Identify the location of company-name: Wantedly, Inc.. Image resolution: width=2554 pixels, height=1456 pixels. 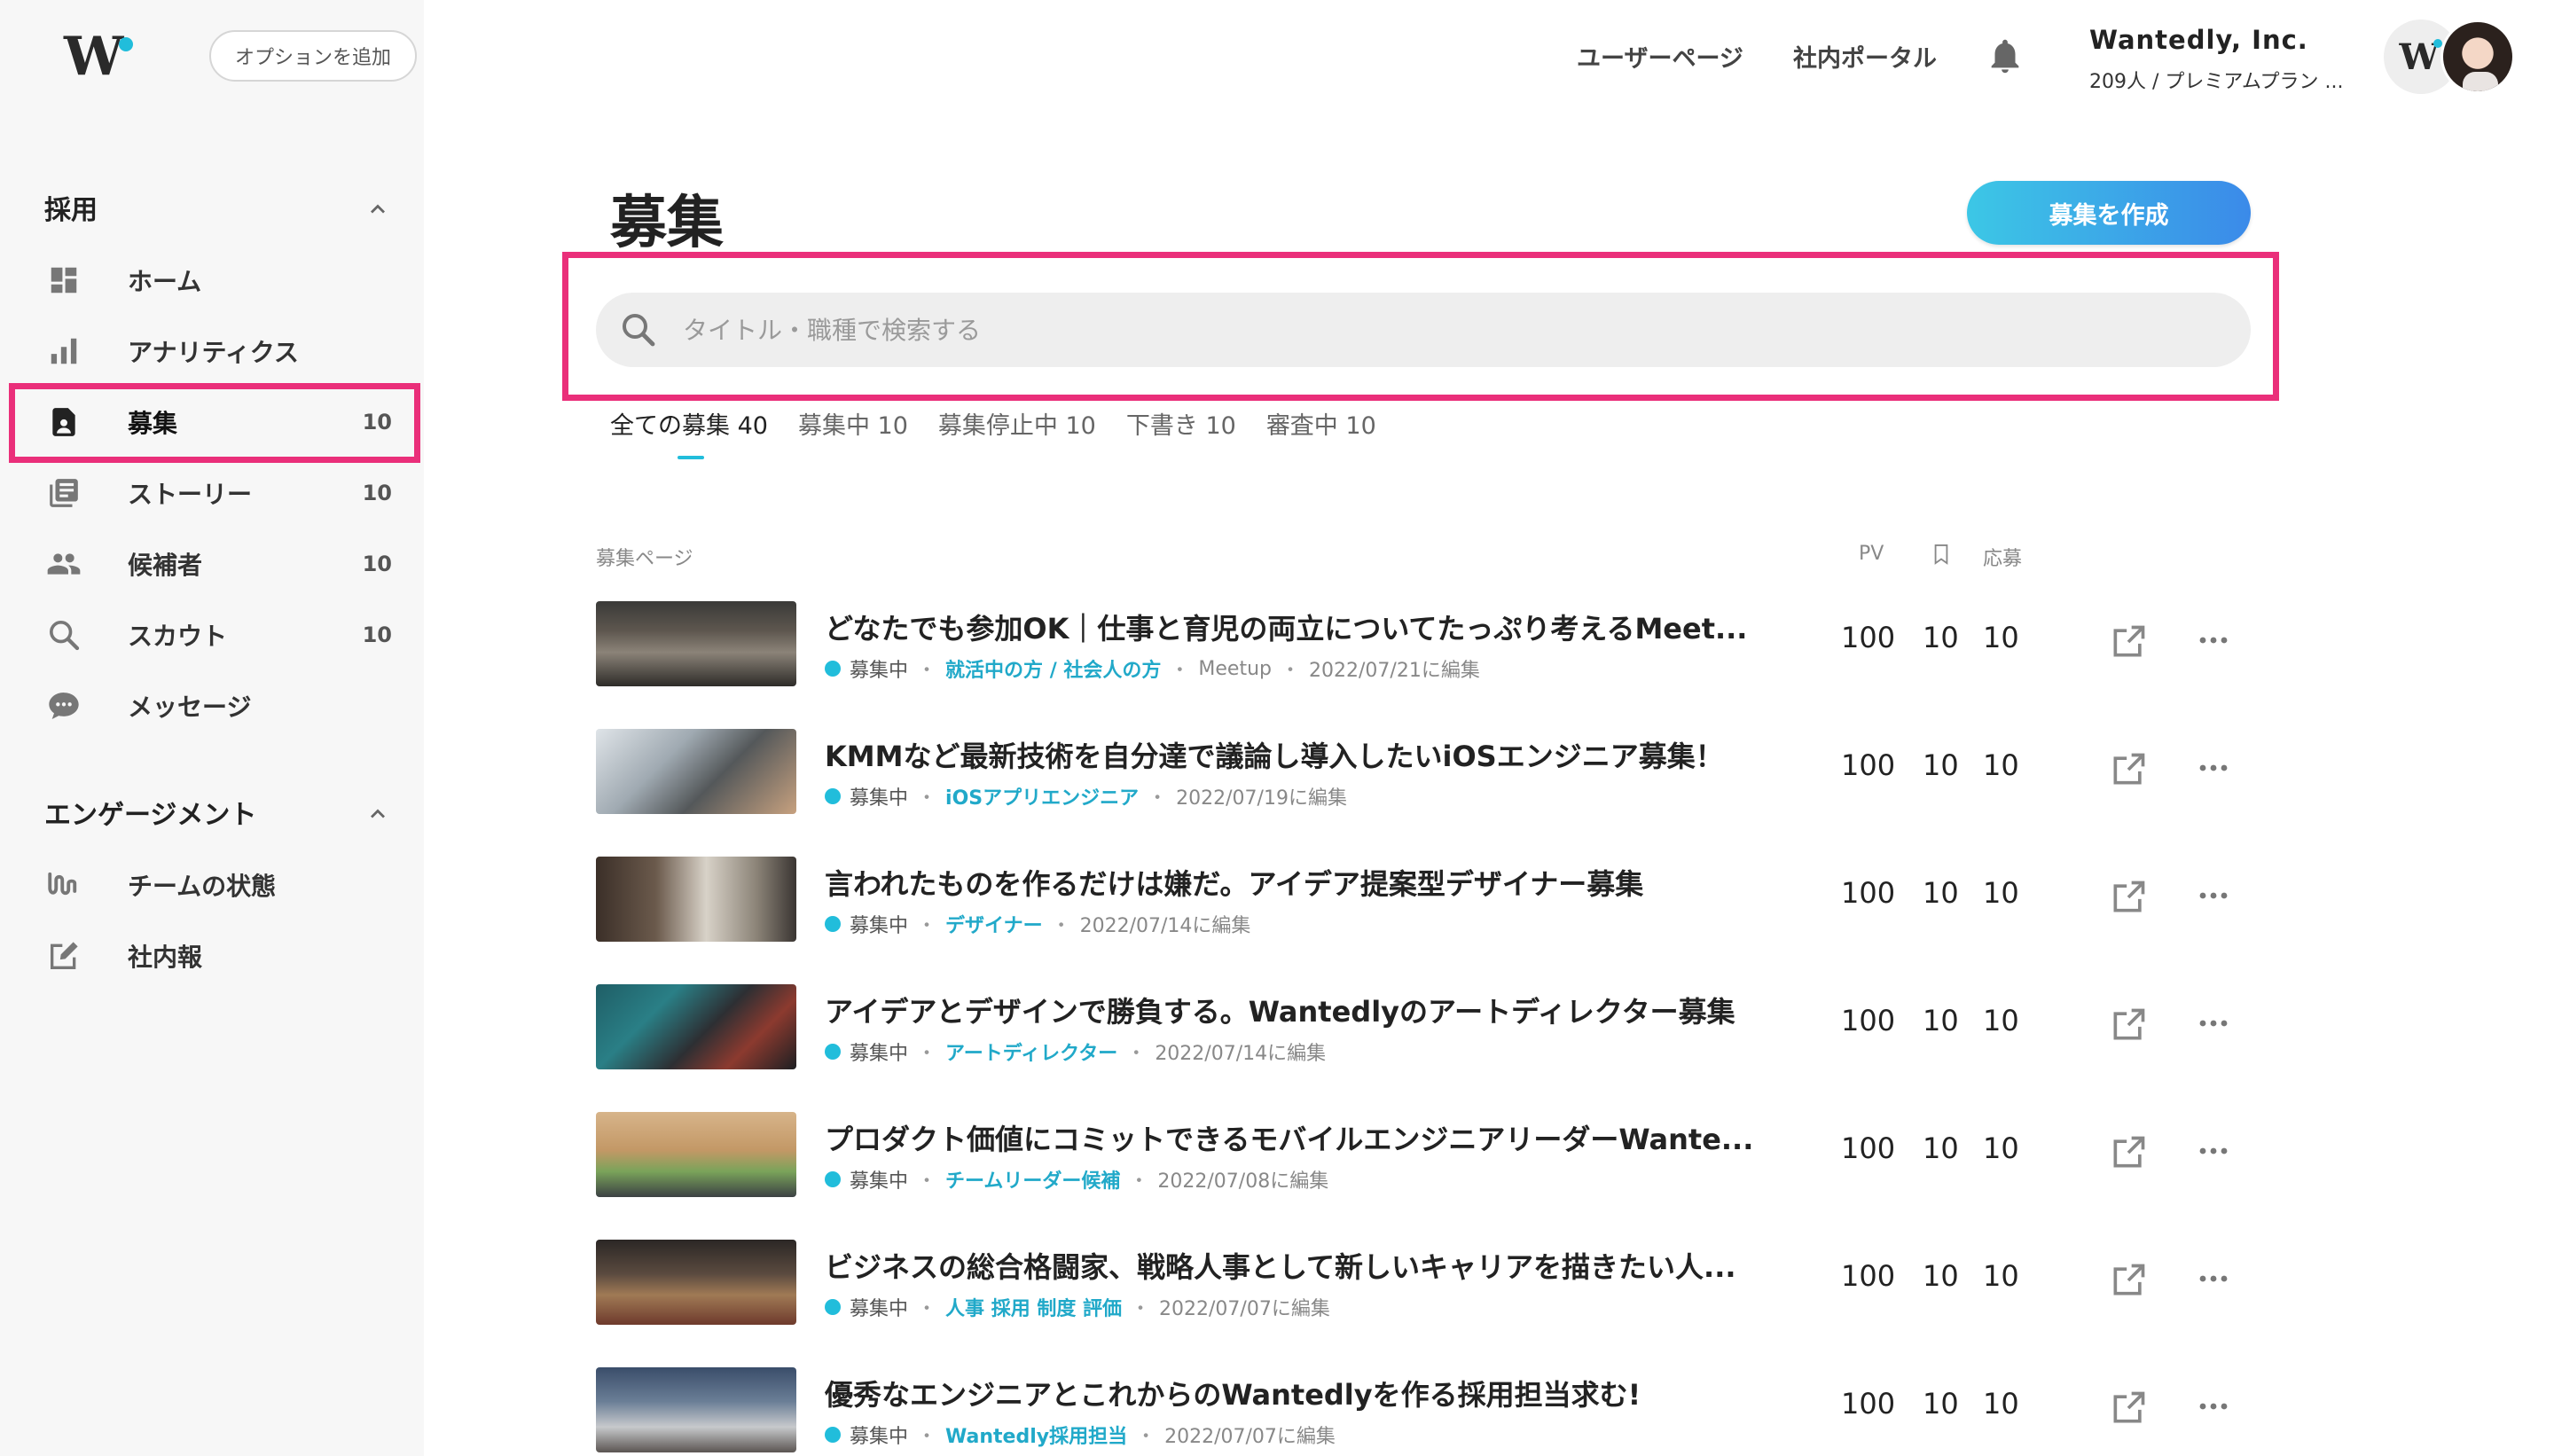
(2198, 40).